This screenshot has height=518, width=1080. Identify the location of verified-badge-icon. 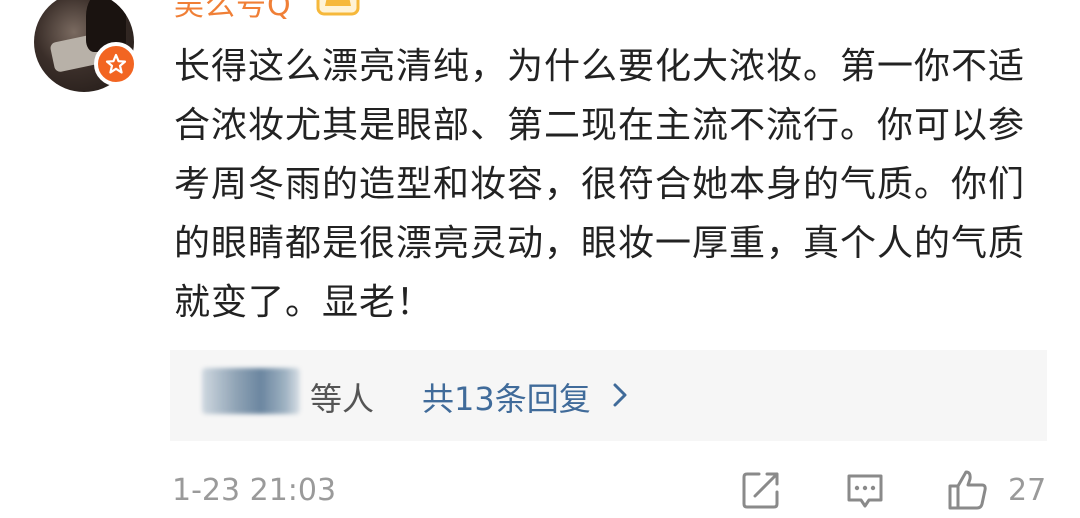
(116, 64).